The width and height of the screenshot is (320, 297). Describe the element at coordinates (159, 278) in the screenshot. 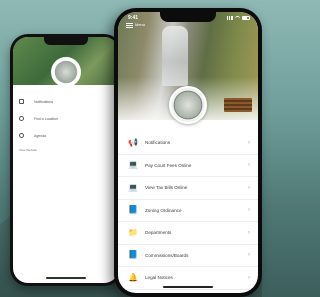

I see `menu-item-label: Legal Notices` at that location.